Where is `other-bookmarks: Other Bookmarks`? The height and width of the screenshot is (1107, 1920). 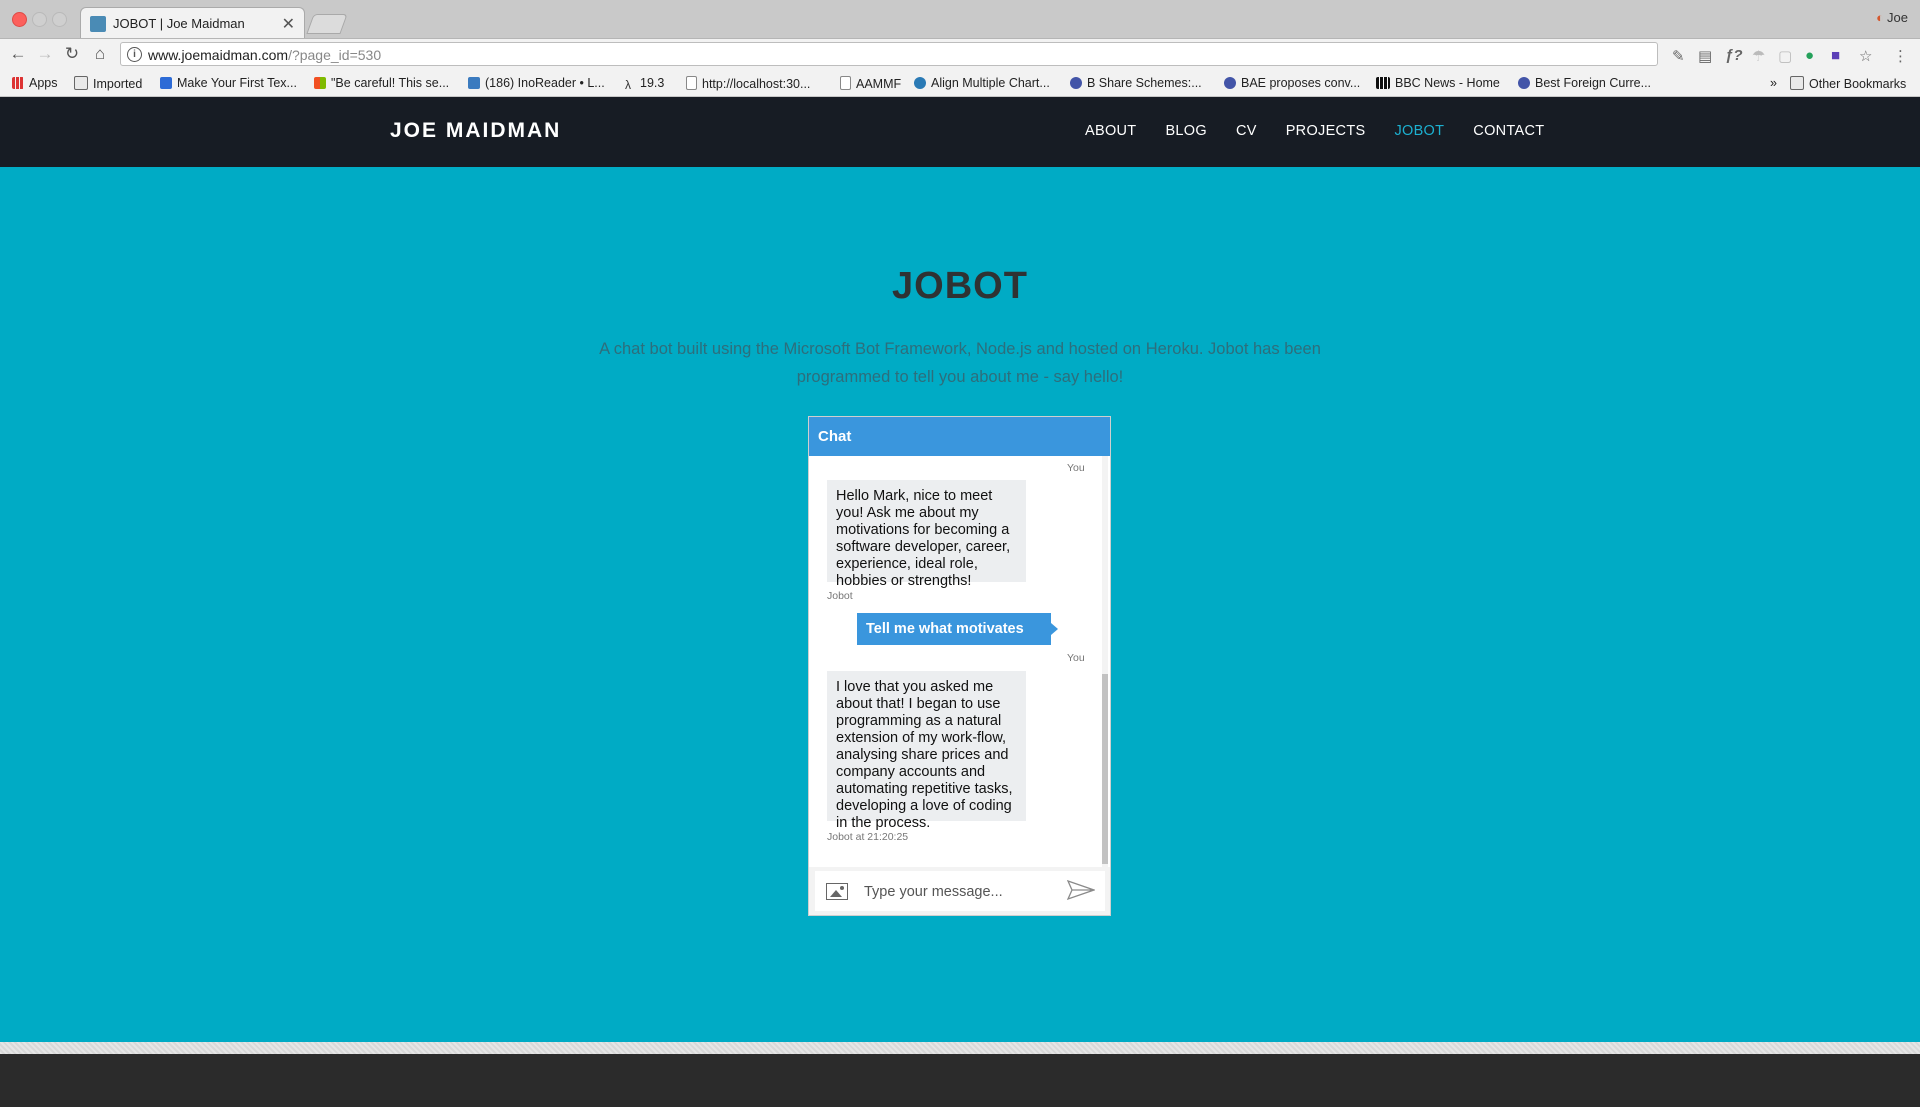
other-bookmarks: Other Bookmarks is located at coordinates (1848, 83).